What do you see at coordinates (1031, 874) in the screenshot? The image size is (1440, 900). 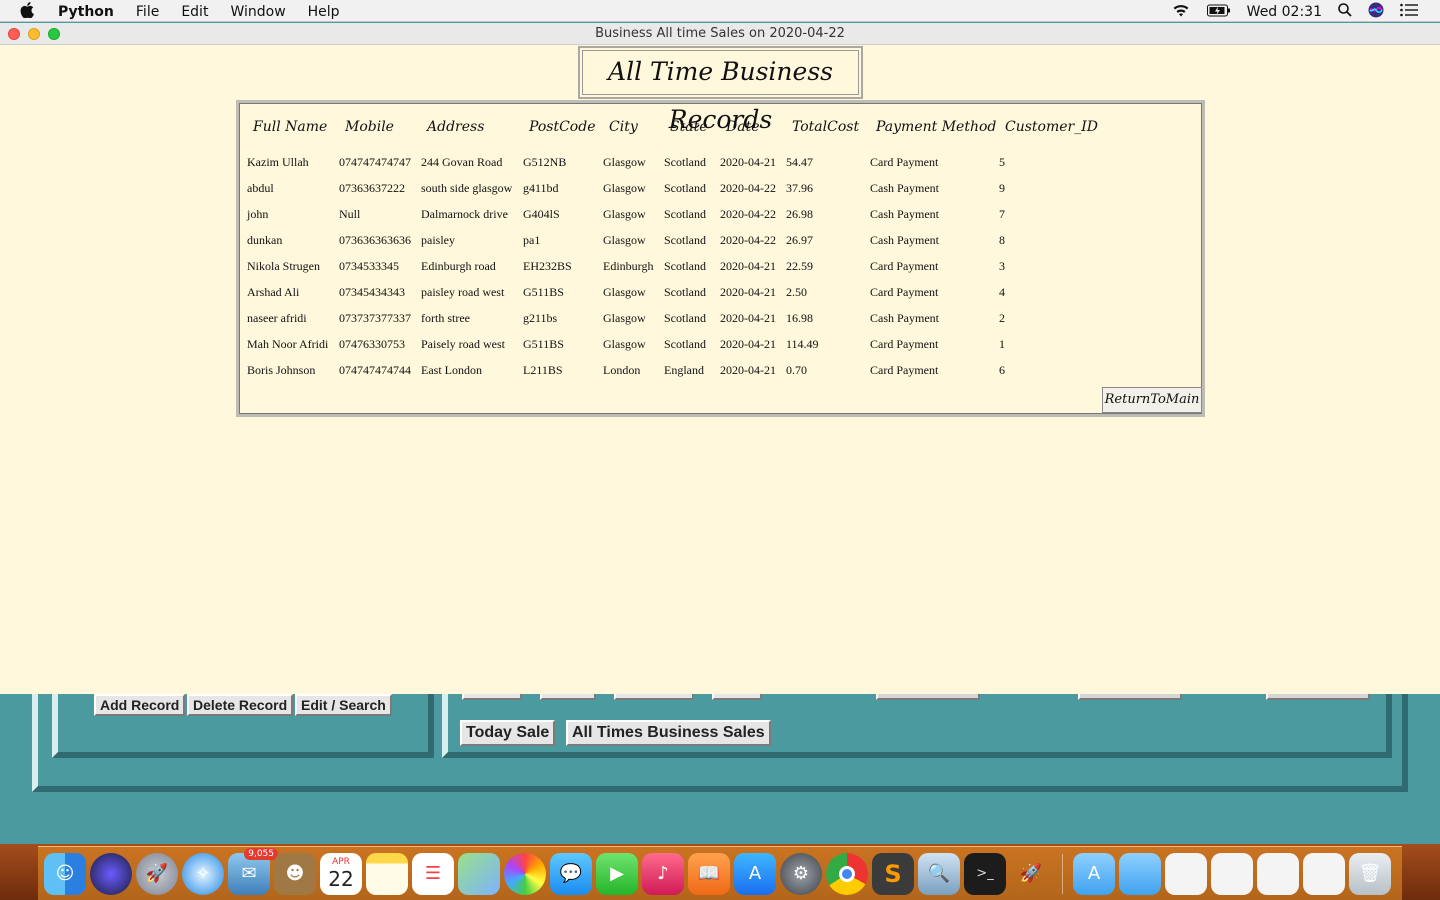 I see `python-launcher-icon: 🚀` at bounding box center [1031, 874].